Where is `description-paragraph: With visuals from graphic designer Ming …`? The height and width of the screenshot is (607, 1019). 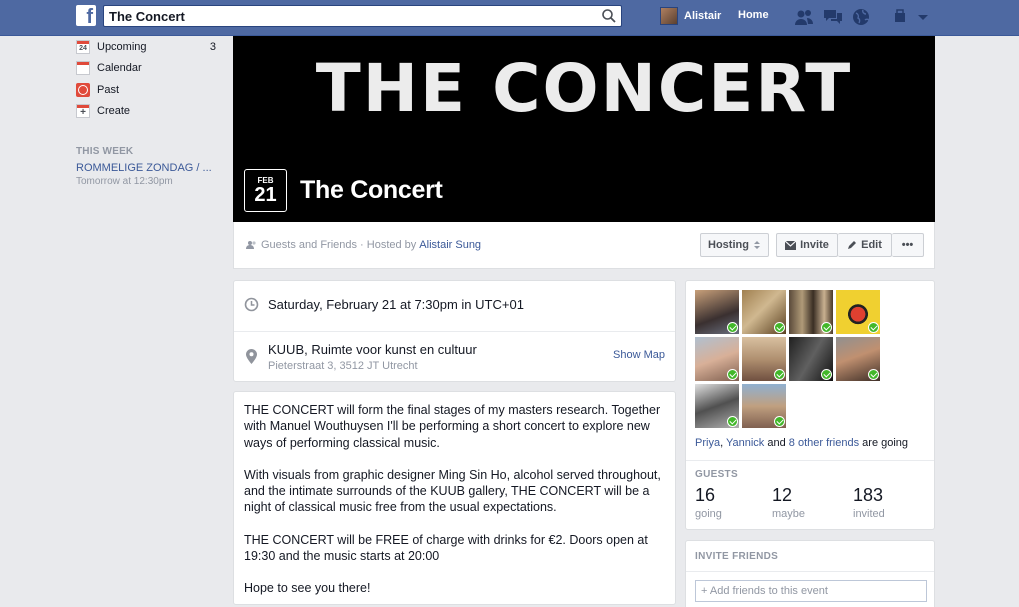 description-paragraph: With visuals from graphic designer Ming … is located at coordinates (452, 491).